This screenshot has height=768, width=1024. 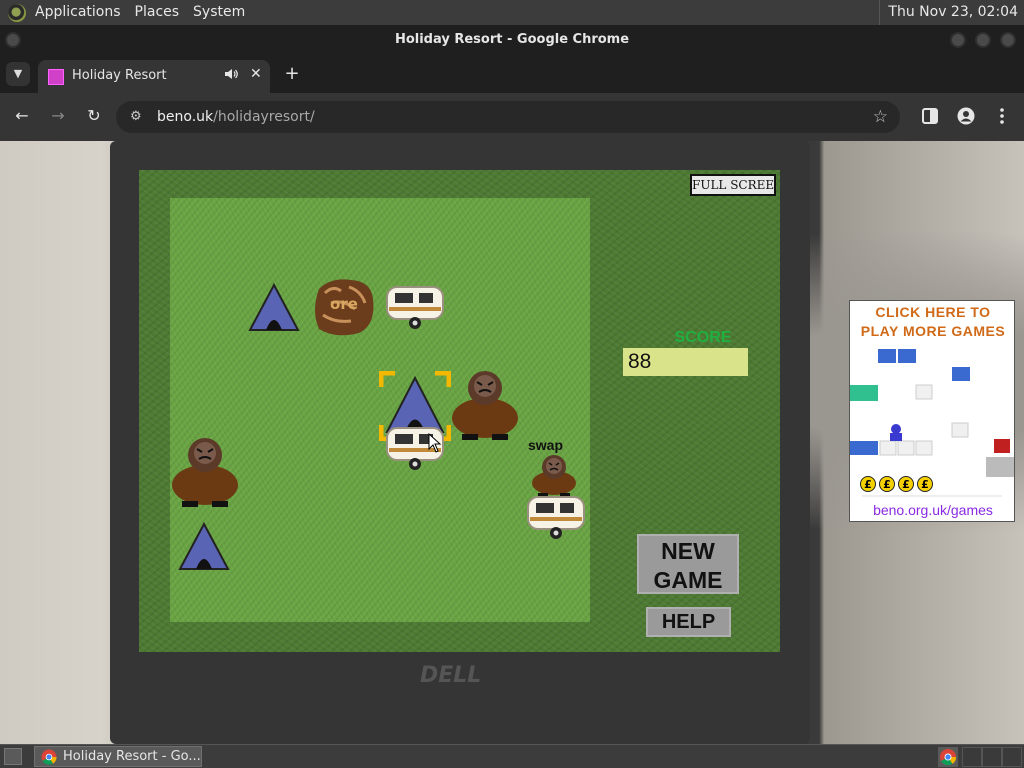 I want to click on profile-icon, so click(x=966, y=116).